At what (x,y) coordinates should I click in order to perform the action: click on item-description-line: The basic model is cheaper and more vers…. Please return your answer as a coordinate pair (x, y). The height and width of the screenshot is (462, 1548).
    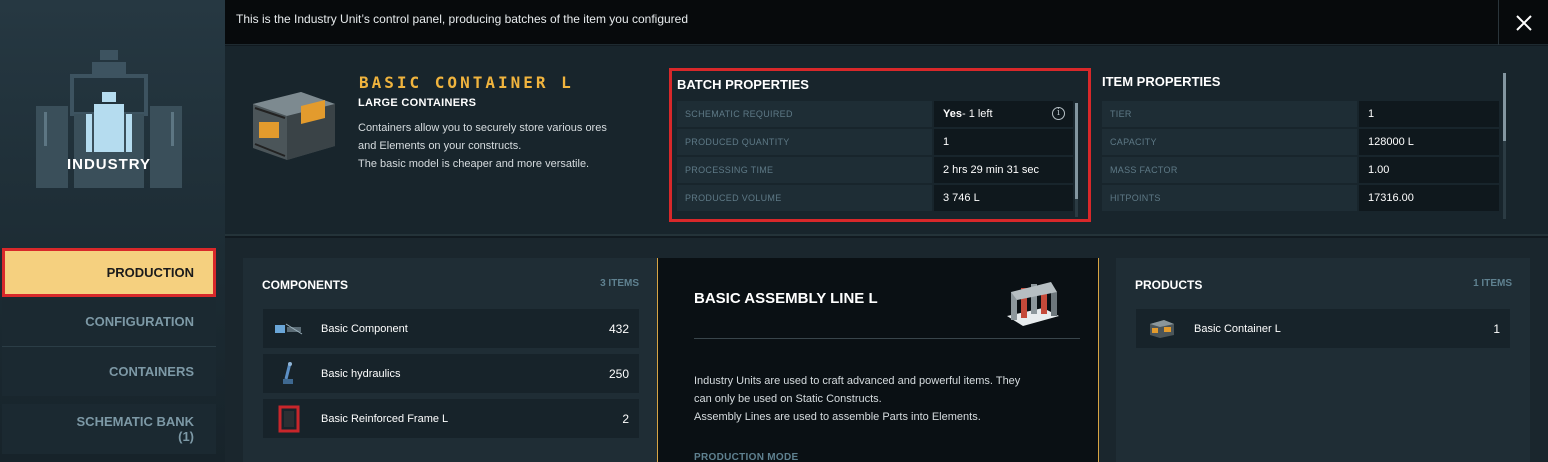
    Looking at the image, I should click on (474, 164).